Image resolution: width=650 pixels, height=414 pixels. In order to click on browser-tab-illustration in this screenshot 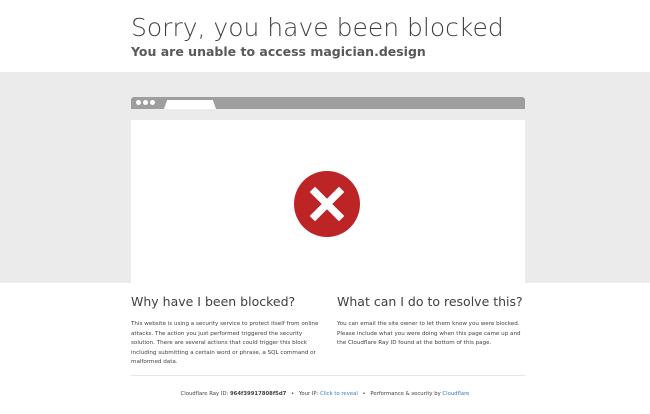, I will do `click(190, 104)`.